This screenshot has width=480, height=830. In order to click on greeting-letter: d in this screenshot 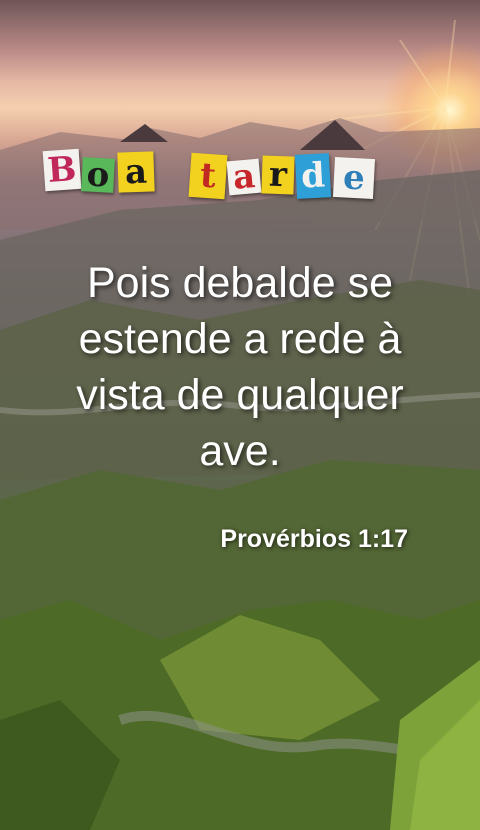, I will do `click(313, 176)`.